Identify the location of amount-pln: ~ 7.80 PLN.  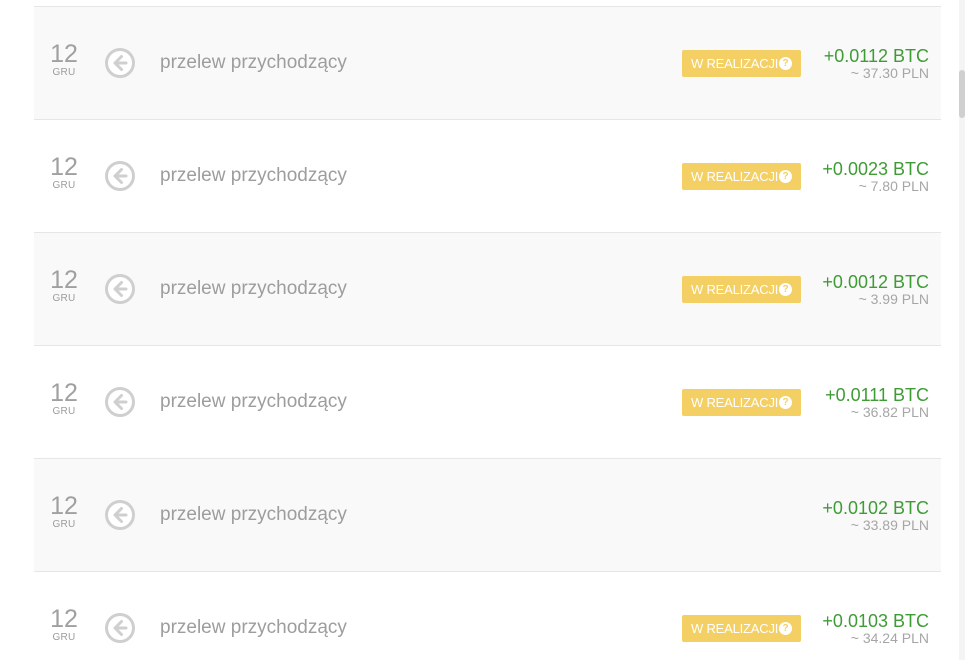
(893, 186).